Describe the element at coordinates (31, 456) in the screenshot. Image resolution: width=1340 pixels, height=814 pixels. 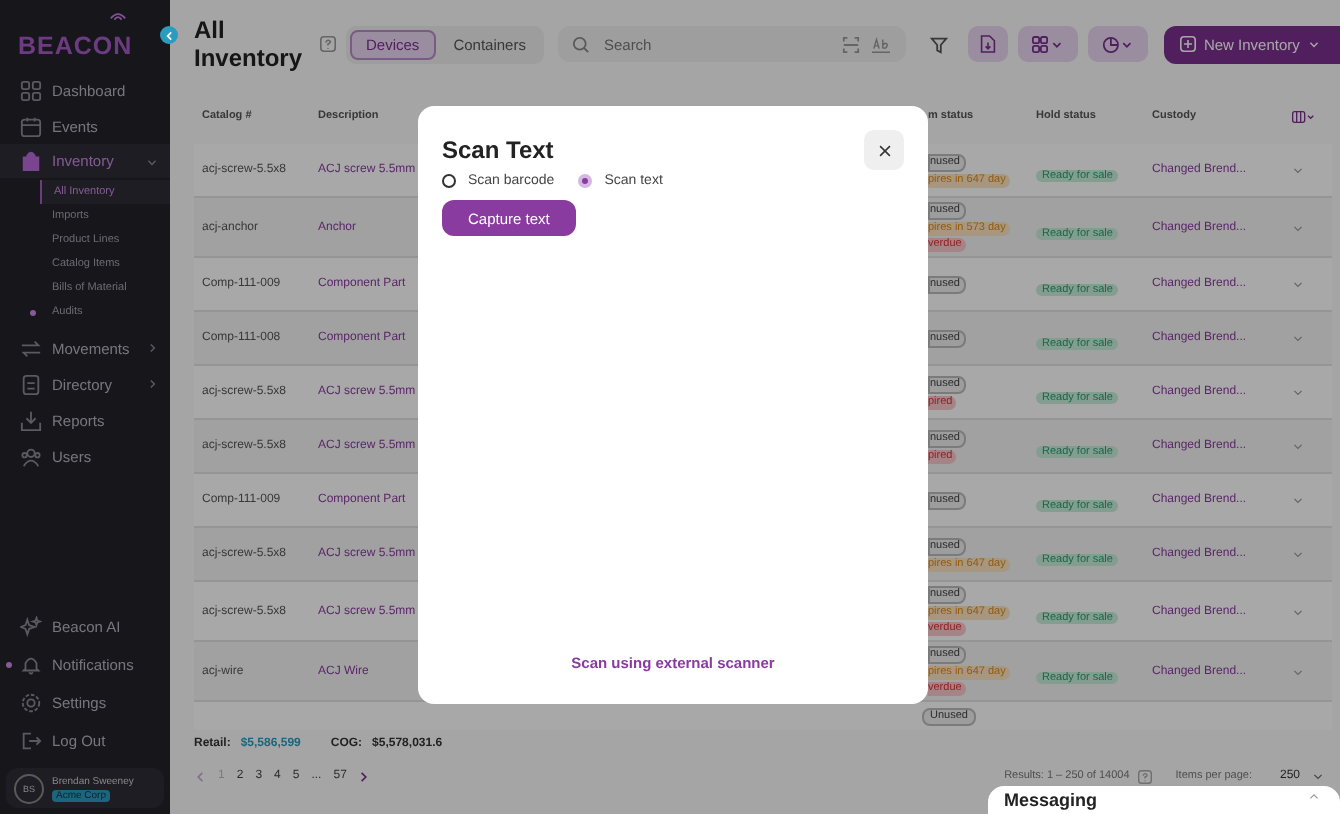
I see `users-icon` at that location.